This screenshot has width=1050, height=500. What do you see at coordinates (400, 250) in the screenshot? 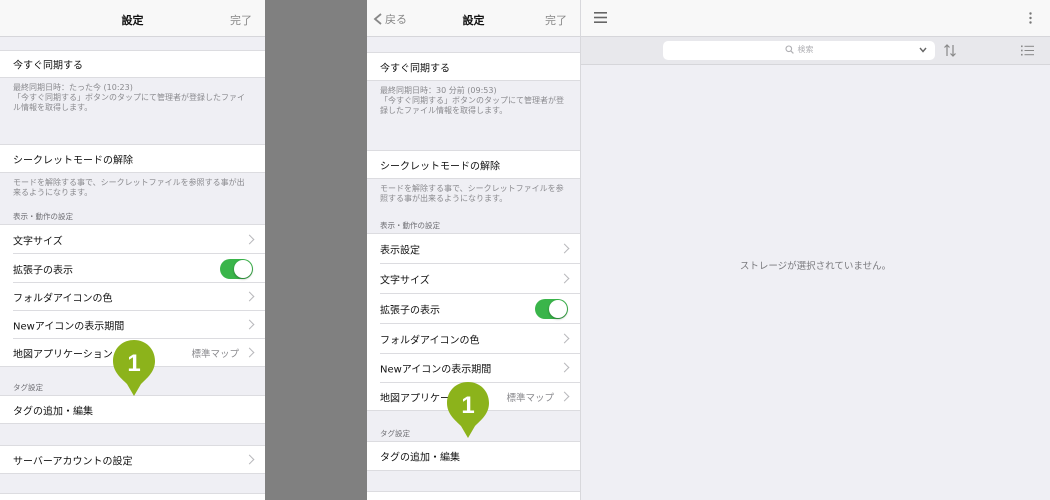
I see `display-settings-label: 表示設定` at bounding box center [400, 250].